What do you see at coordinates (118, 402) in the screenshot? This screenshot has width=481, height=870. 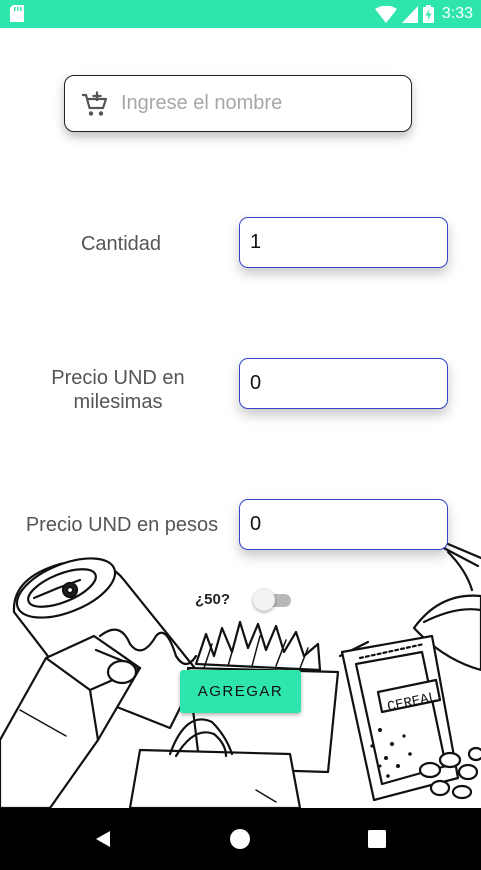 I see `precio-milesimas-label-line2: milesimas` at bounding box center [118, 402].